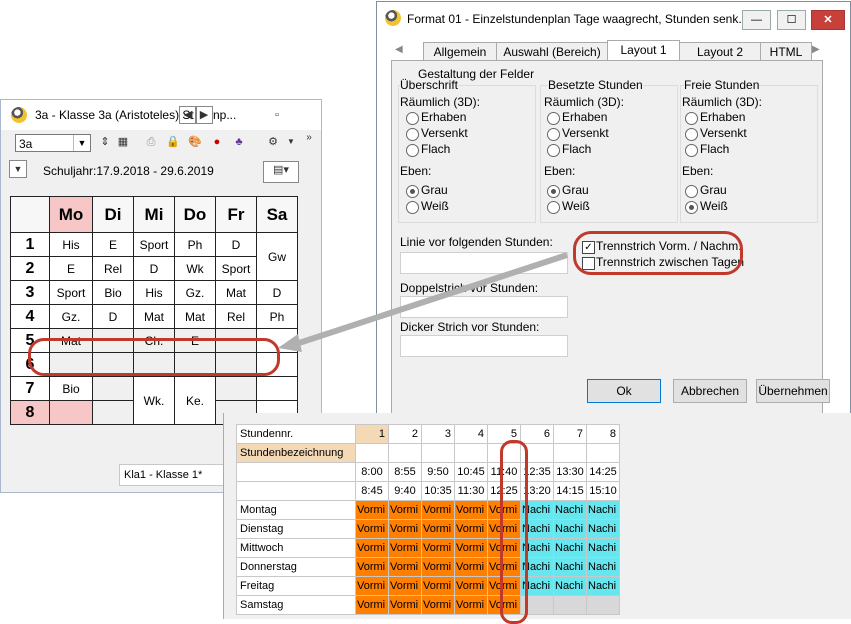  I want to click on arrow-overlay, so click(423, 302).